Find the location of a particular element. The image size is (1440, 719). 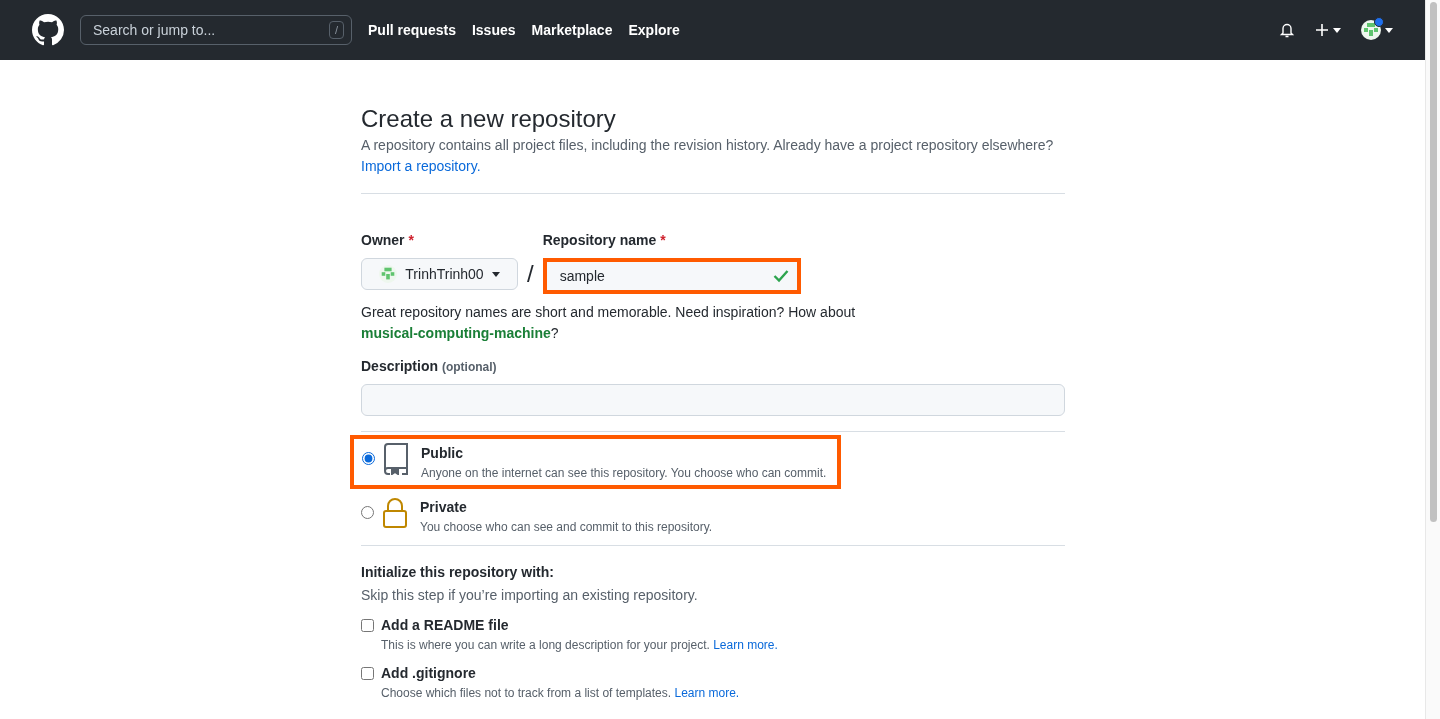

cat-logo-icon is located at coordinates (48, 30).